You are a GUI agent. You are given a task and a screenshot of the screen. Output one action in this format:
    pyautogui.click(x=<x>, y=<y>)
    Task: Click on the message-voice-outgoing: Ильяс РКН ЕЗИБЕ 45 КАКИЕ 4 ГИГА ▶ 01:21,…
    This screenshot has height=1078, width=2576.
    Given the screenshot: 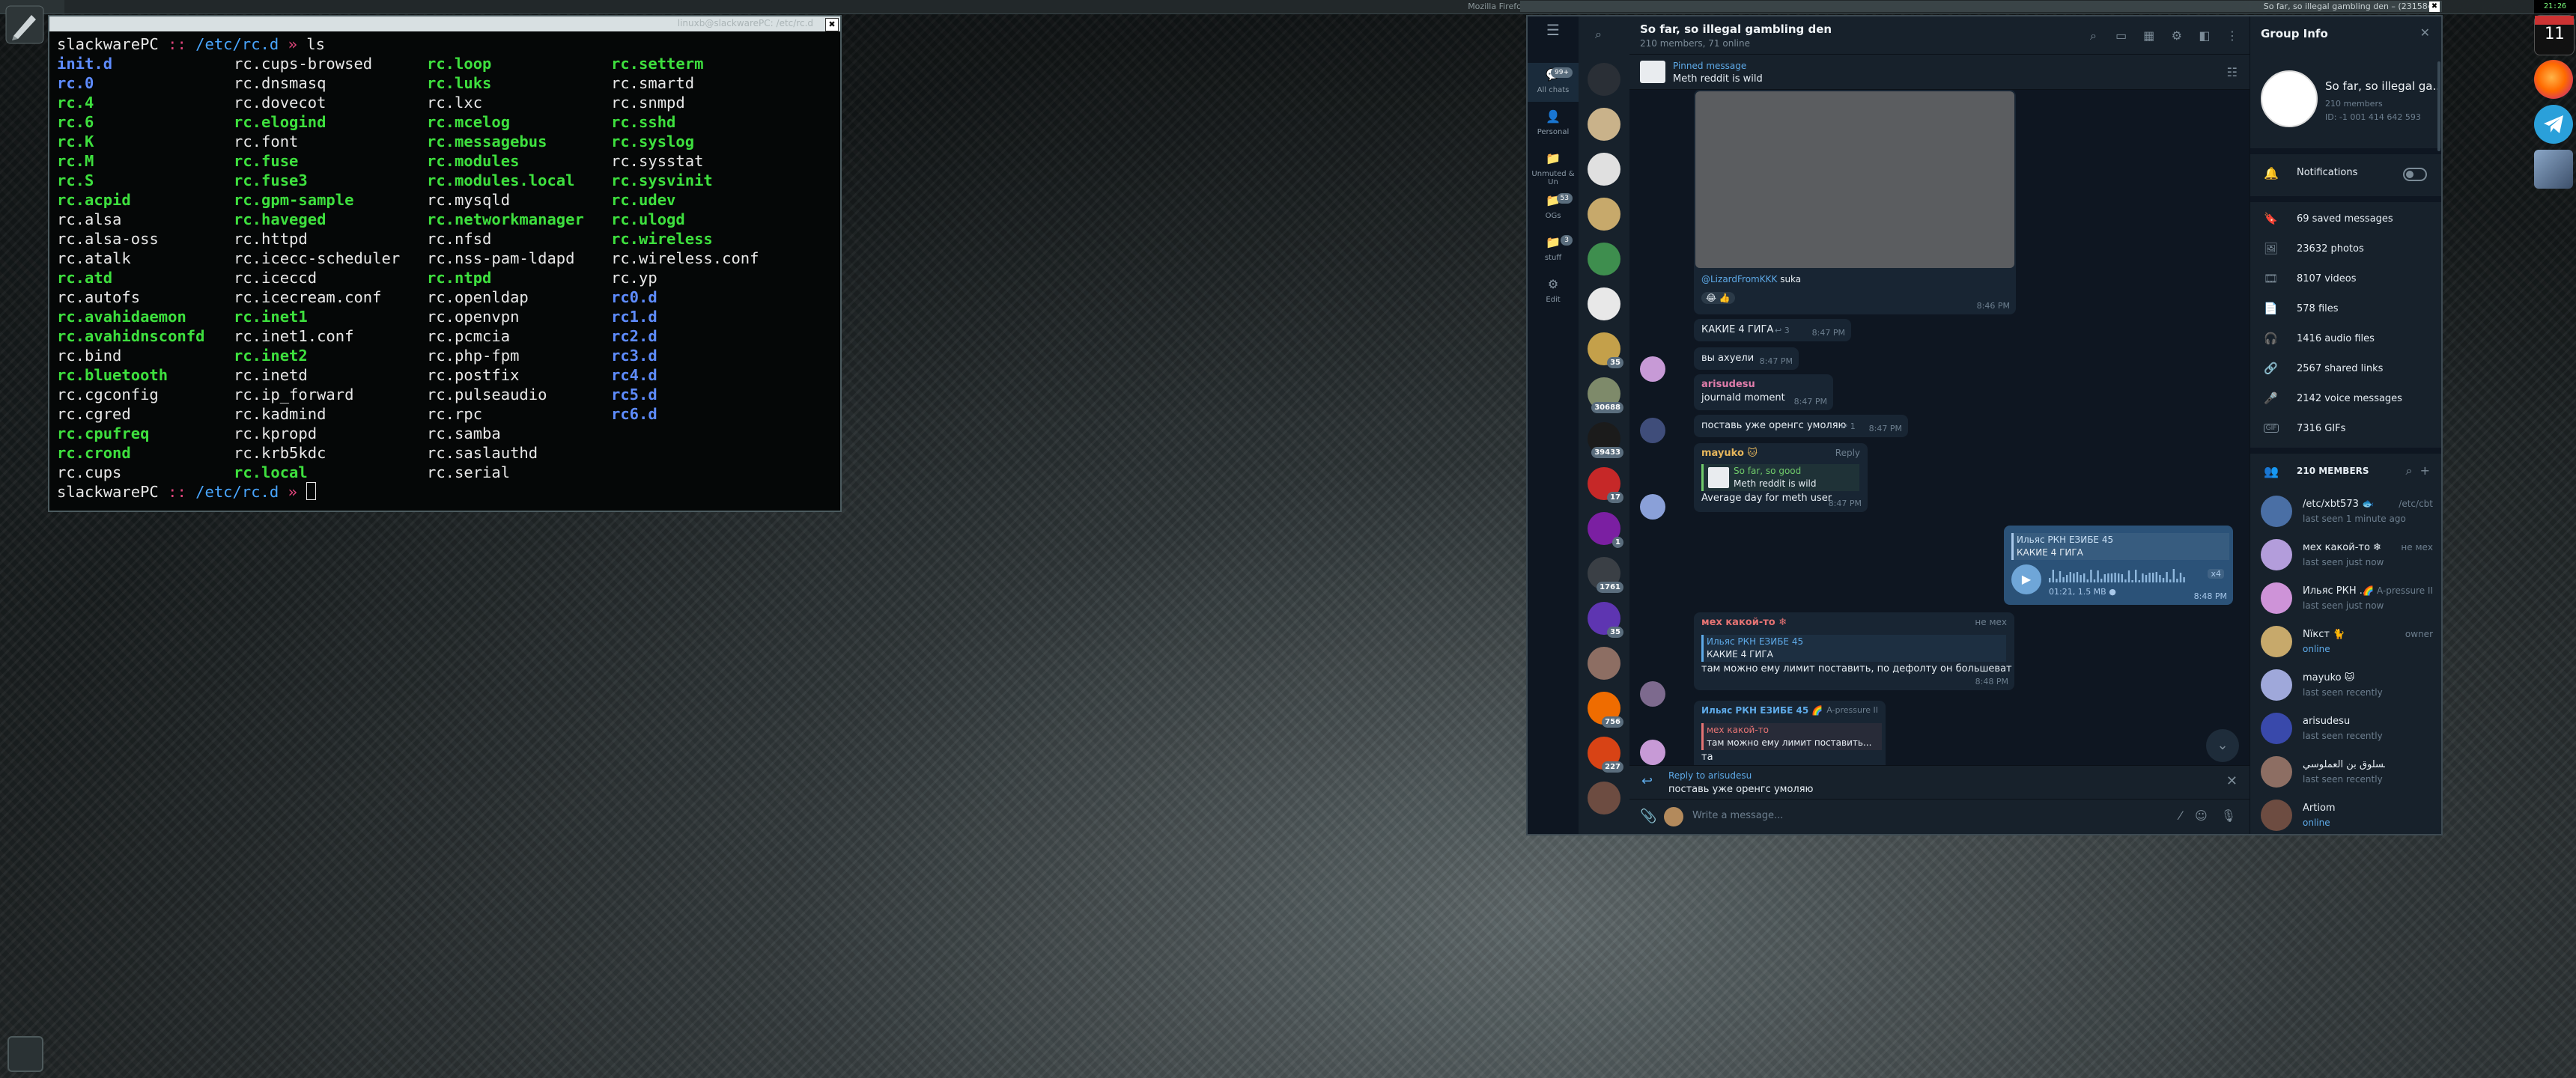 What is the action you would take?
    pyautogui.click(x=2118, y=565)
    